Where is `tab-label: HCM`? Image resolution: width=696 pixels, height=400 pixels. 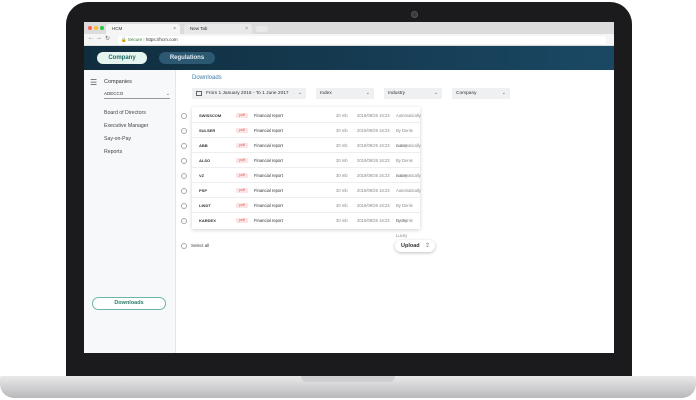
tab-label: HCM is located at coordinates (117, 28).